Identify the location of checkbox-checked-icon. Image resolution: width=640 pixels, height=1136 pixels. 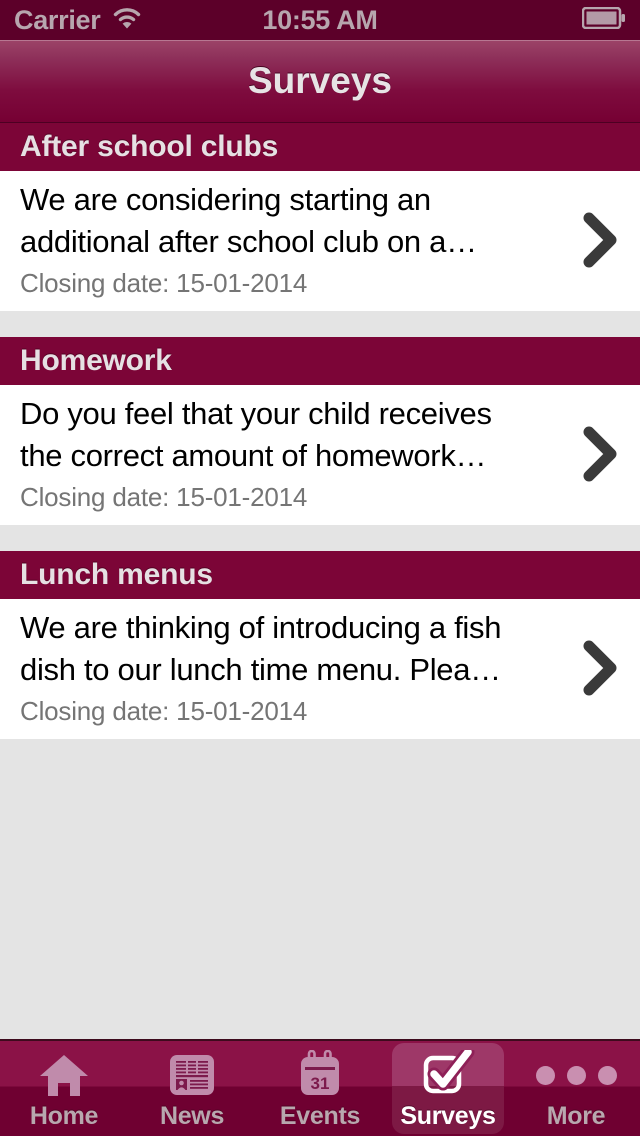
(448, 1075).